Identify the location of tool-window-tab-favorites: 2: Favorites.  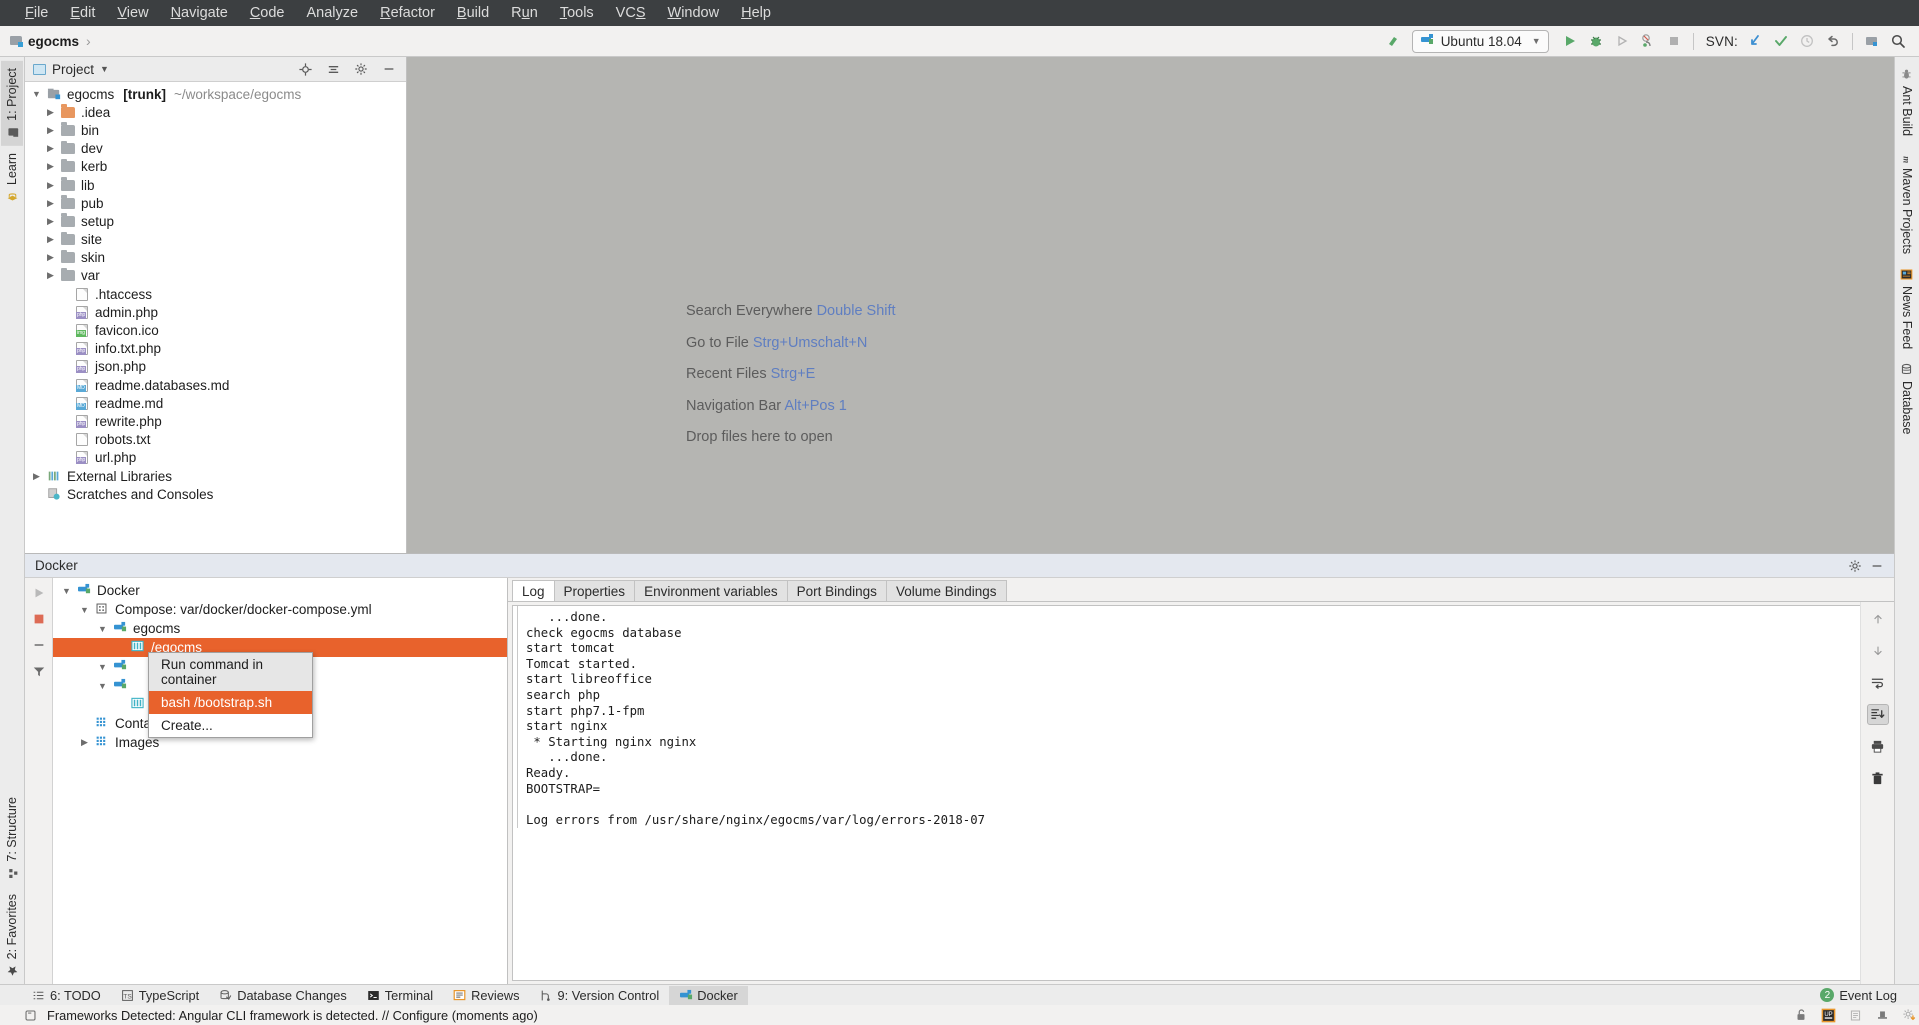
(12, 935).